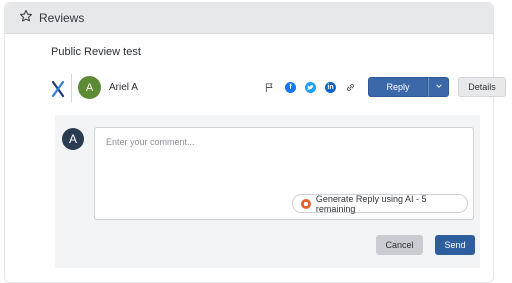 The width and height of the screenshot is (512, 283). What do you see at coordinates (482, 87) in the screenshot?
I see `details-button: Details` at bounding box center [482, 87].